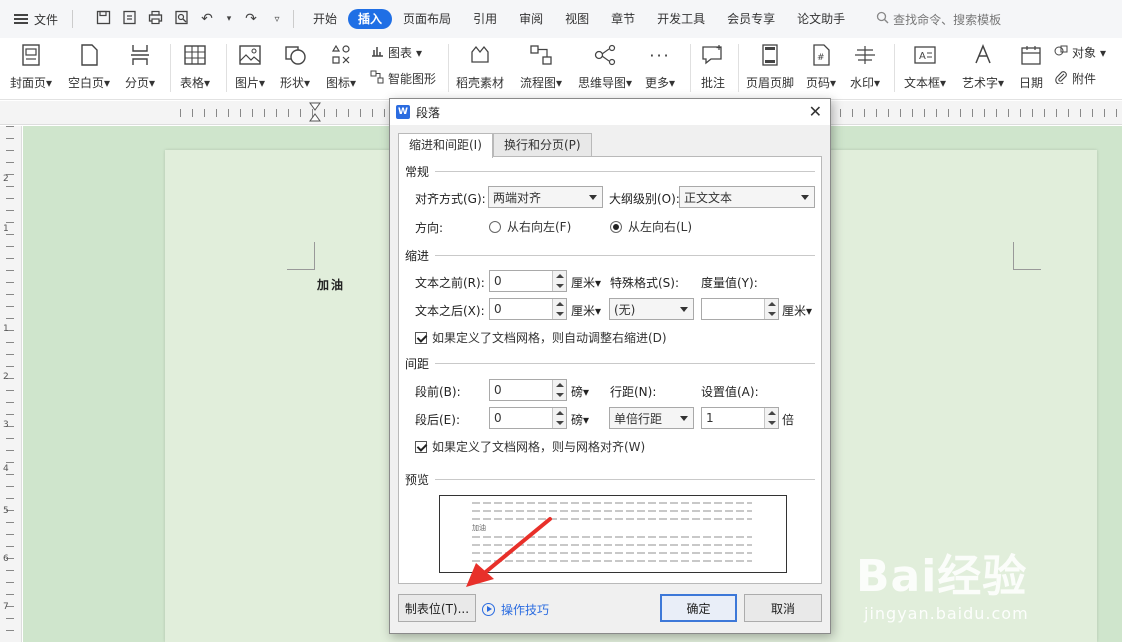 This screenshot has width=1122, height=642. I want to click on ruler-number: 5, so click(6, 511).